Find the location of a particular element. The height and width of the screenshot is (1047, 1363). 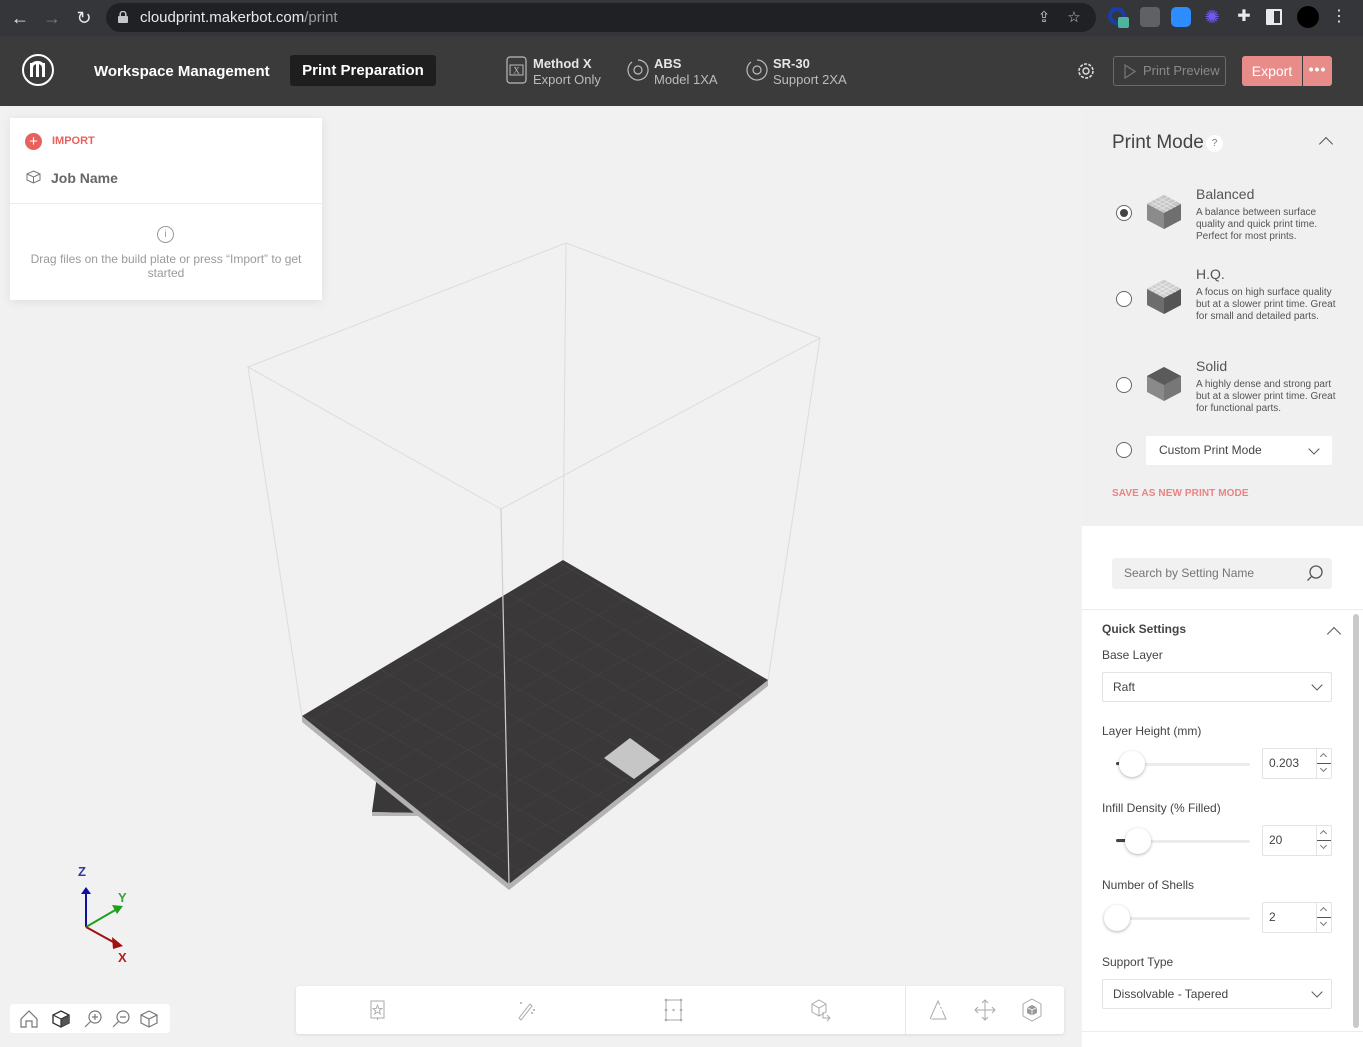

support-type-value: Dissolvable - Tapered is located at coordinates (1171, 994).